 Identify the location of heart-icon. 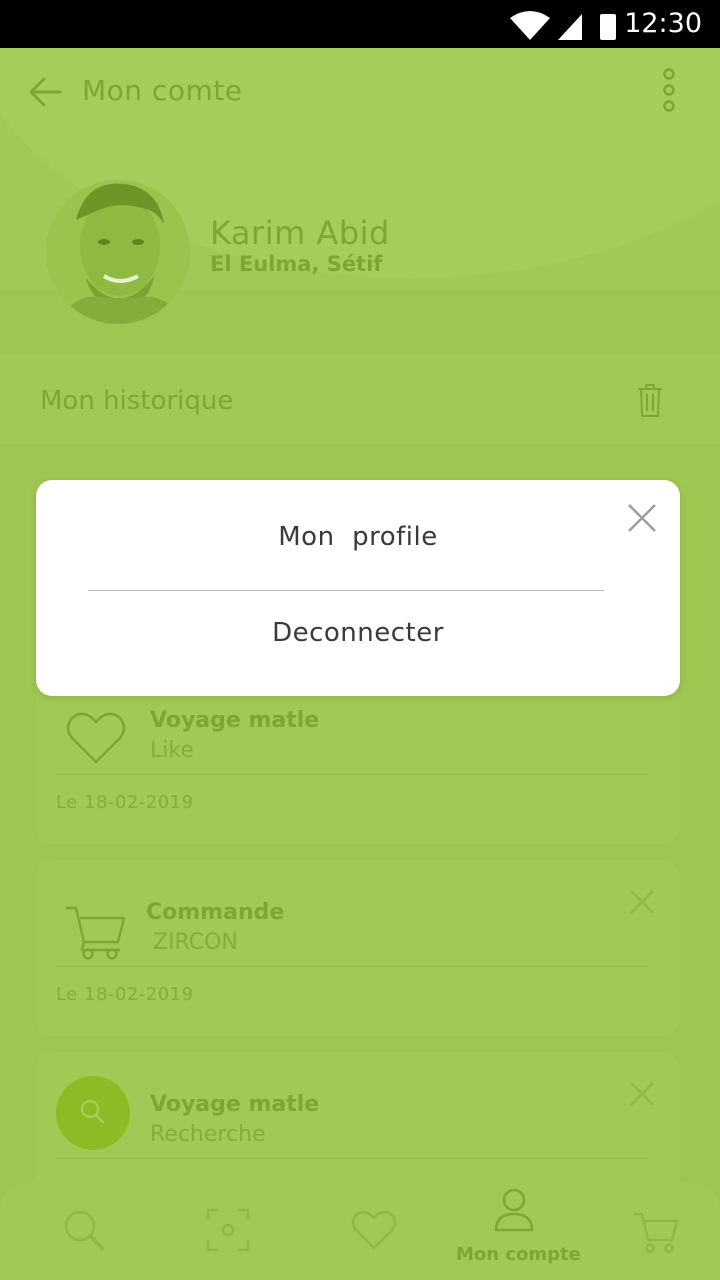
(96, 738).